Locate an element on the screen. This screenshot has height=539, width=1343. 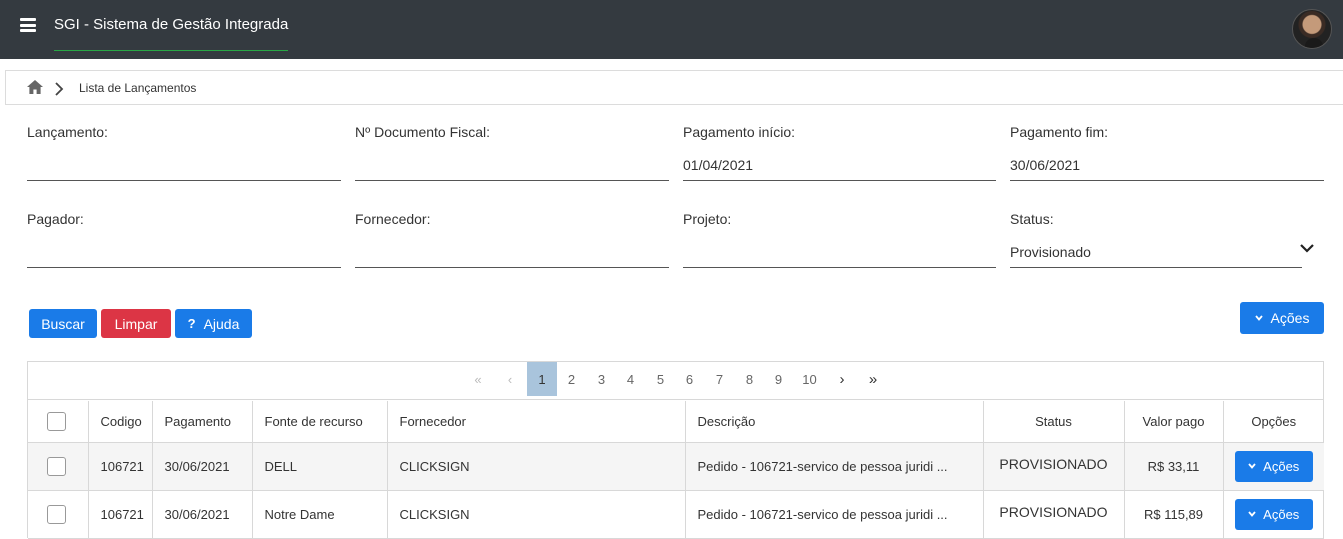
cell-fonte: DELL is located at coordinates (320, 466).